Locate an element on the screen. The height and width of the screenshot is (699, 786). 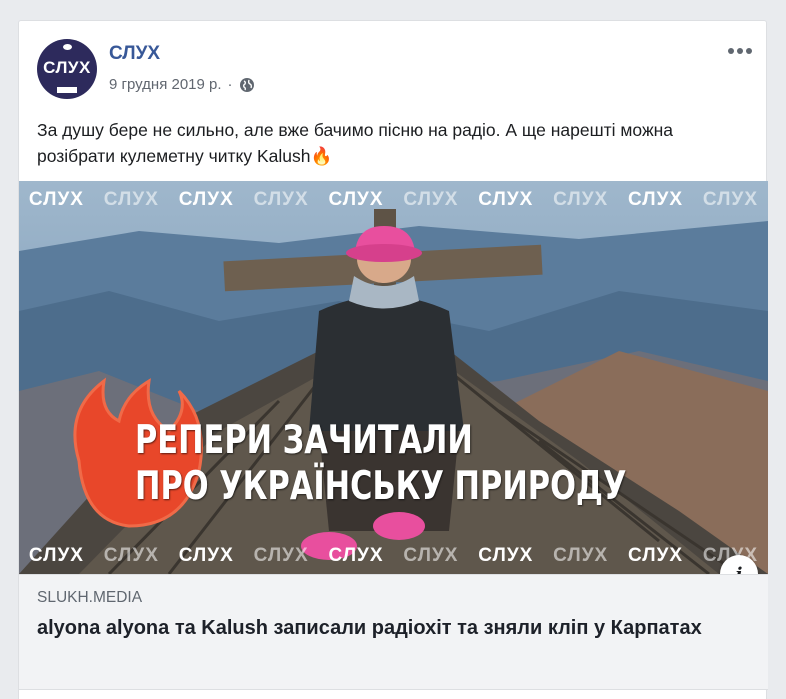
avatar-logo-text: СЛУХ is located at coordinates (67, 67).